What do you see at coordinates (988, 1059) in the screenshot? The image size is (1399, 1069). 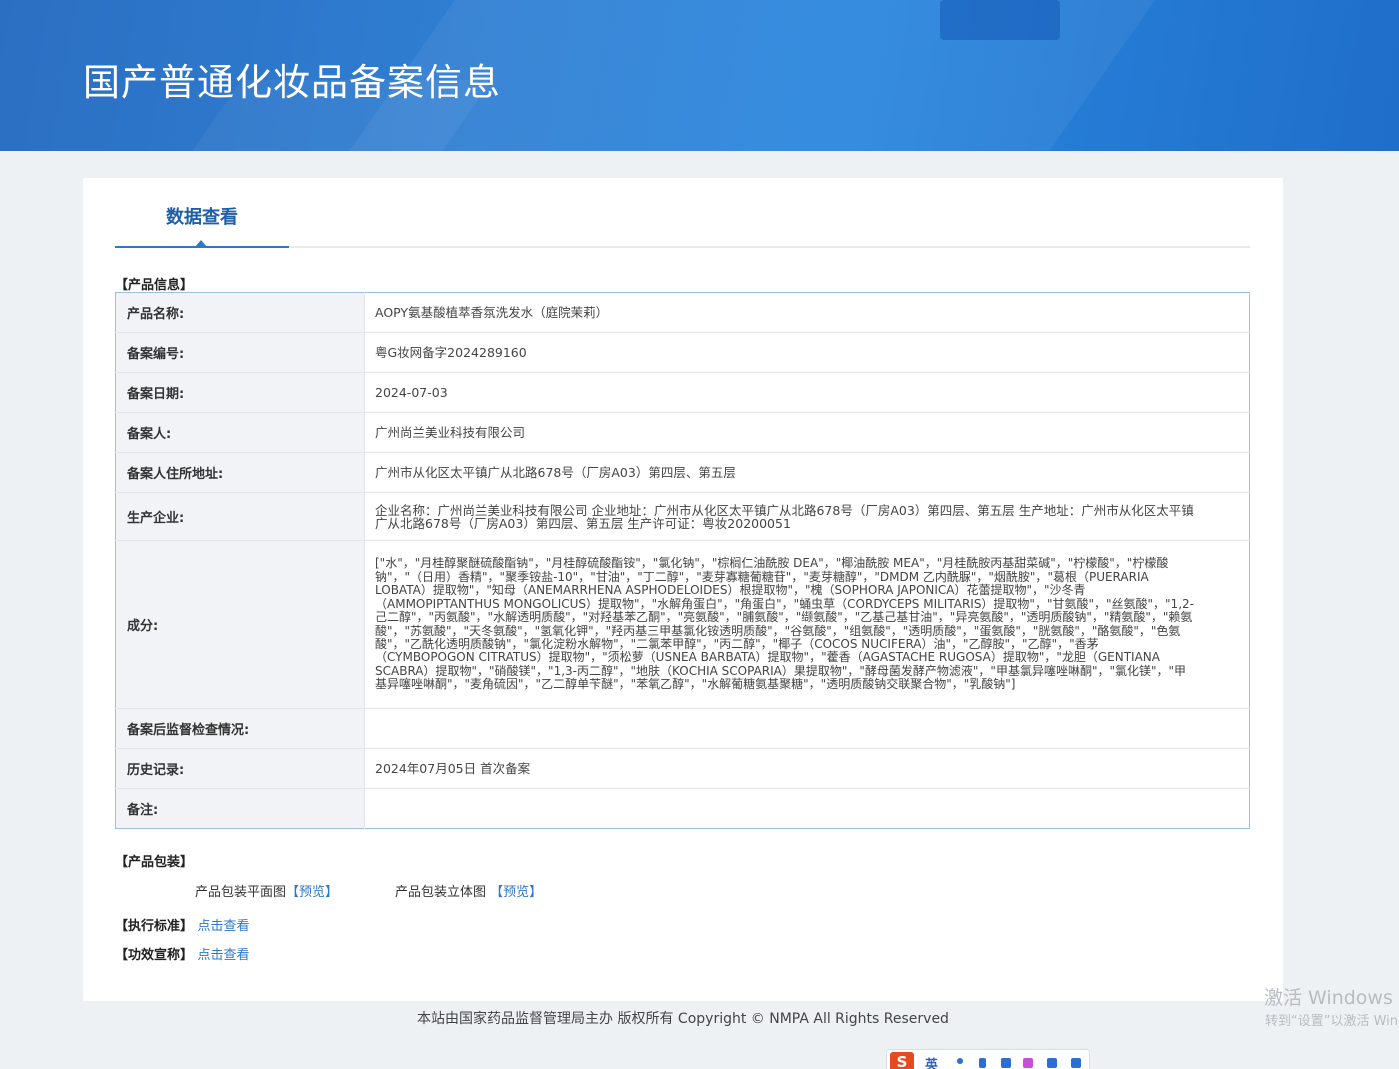 I see `ime-toolbar: S 英` at bounding box center [988, 1059].